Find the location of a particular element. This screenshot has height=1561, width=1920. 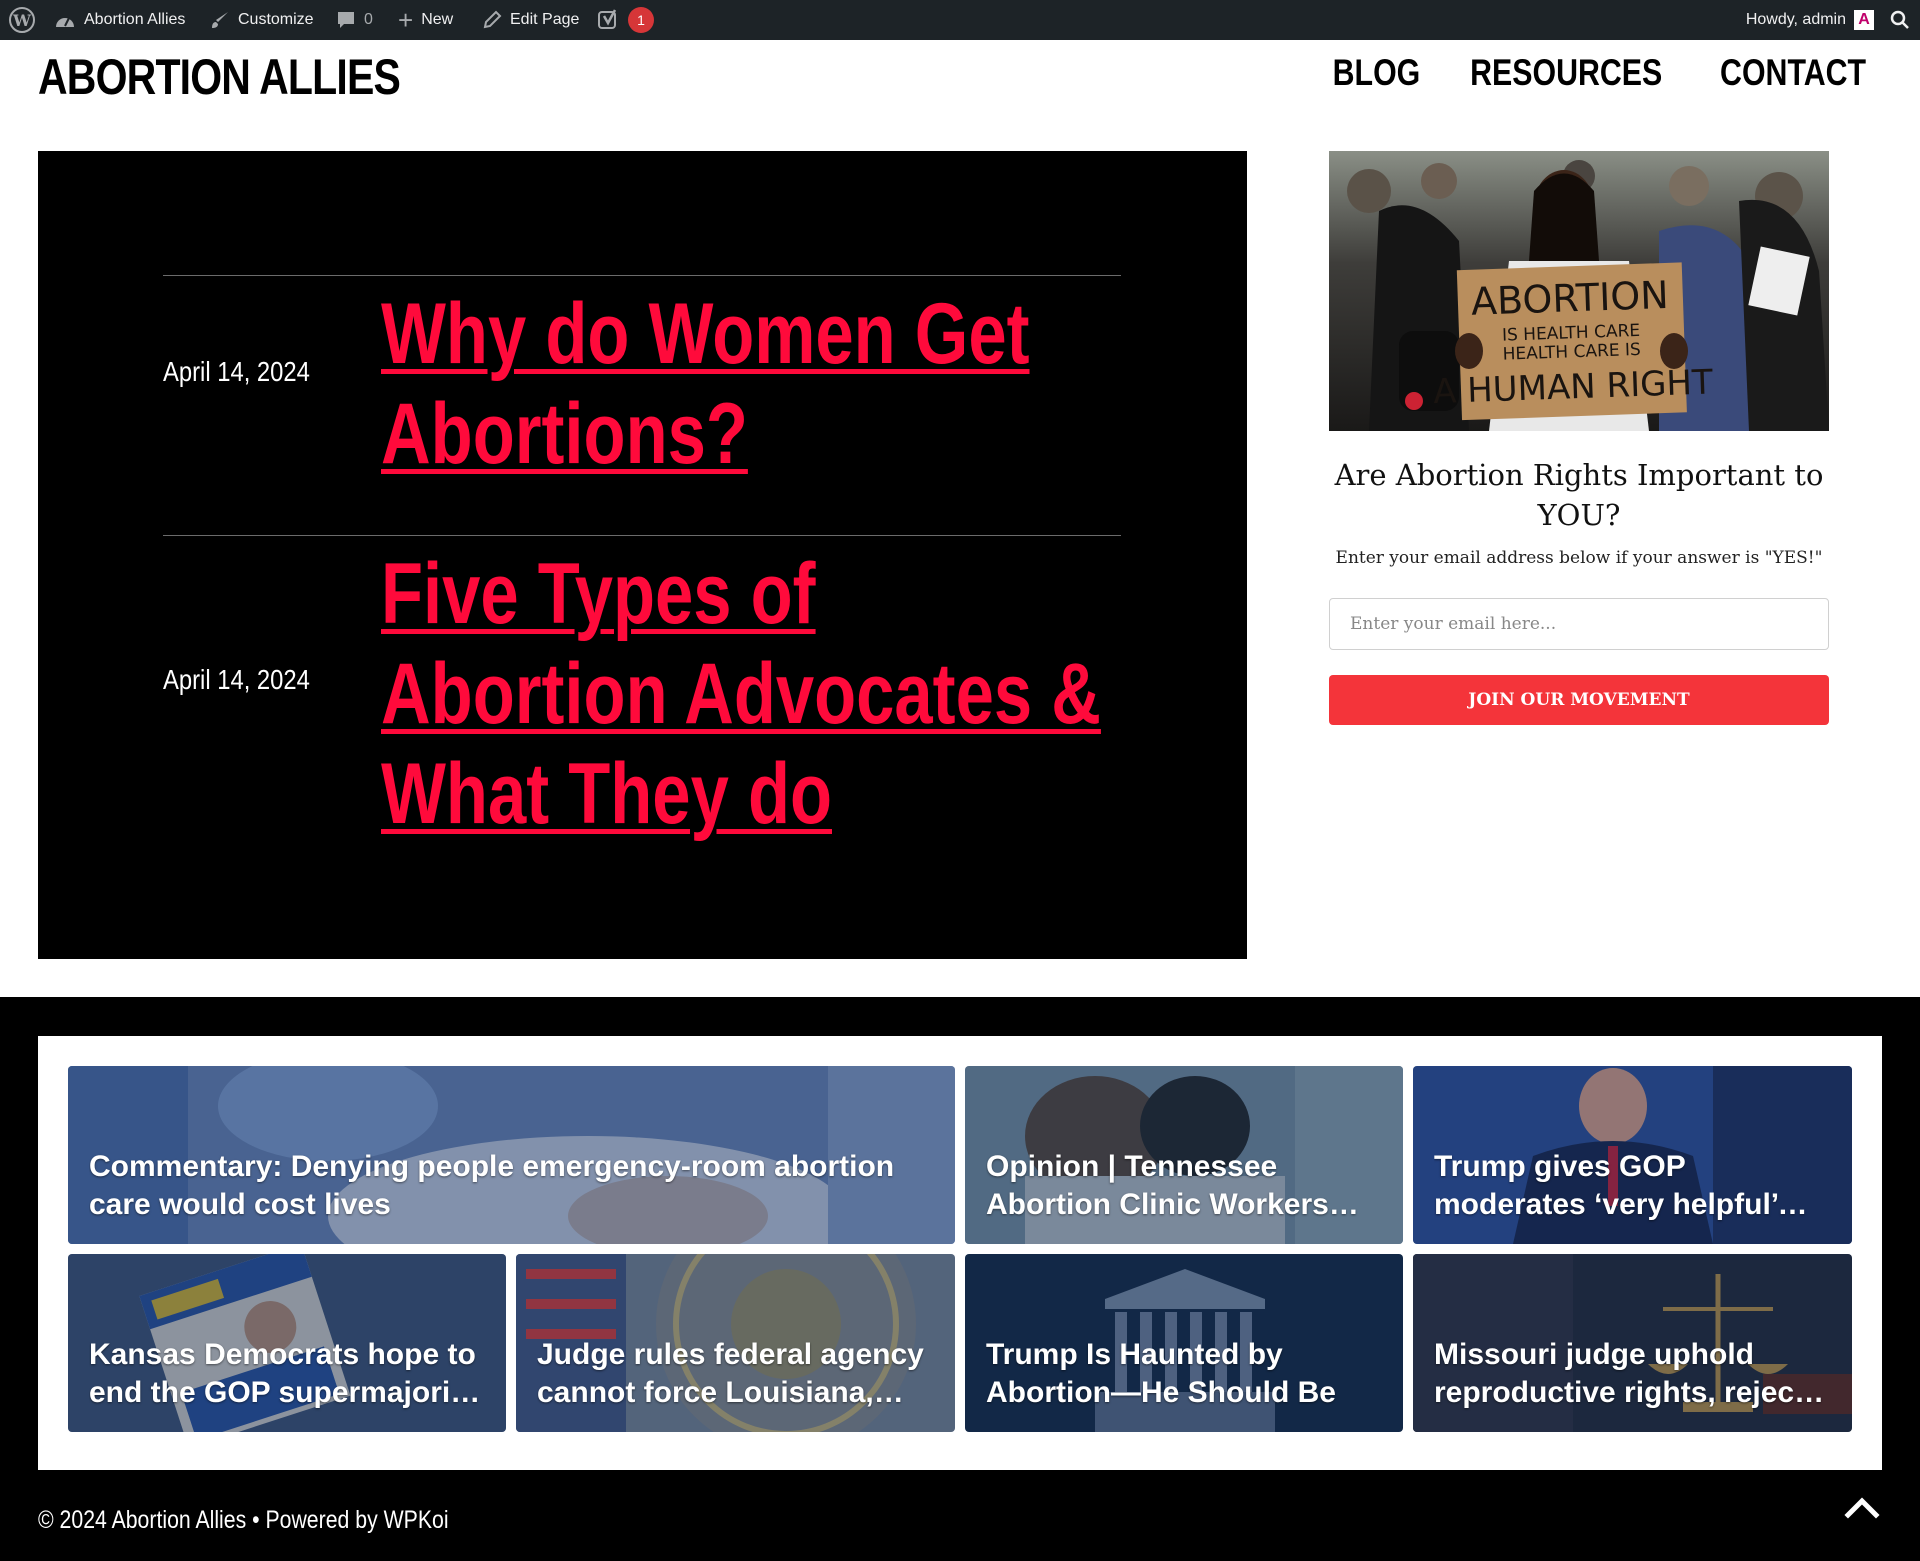

site-name-menu: Abortion Allies is located at coordinates (119, 20).